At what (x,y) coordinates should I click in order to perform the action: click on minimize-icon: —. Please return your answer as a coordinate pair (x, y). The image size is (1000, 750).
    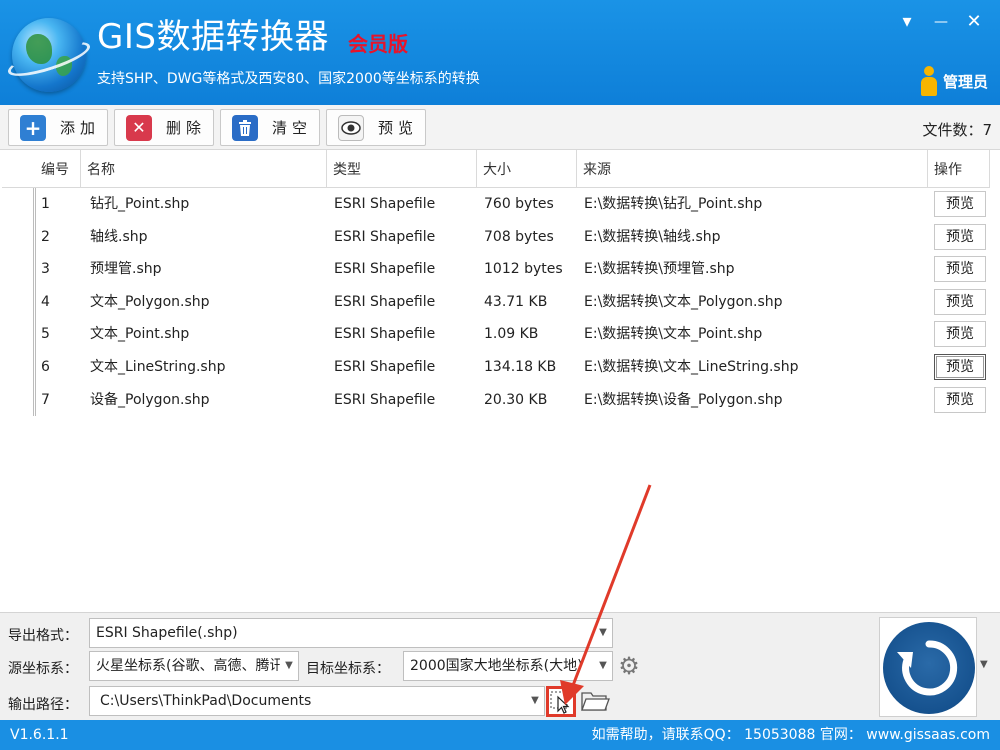
    Looking at the image, I should click on (941, 22).